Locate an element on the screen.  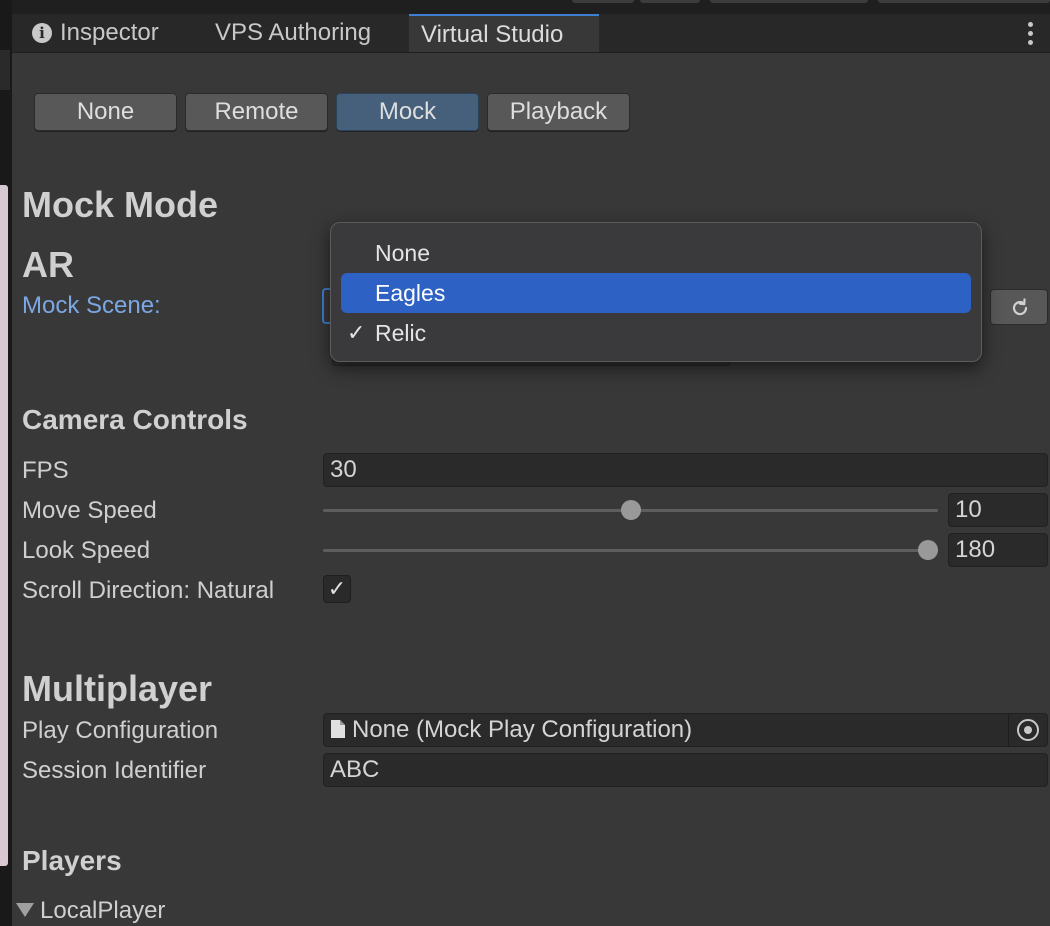
move-speed-input: 10 is located at coordinates (998, 510).